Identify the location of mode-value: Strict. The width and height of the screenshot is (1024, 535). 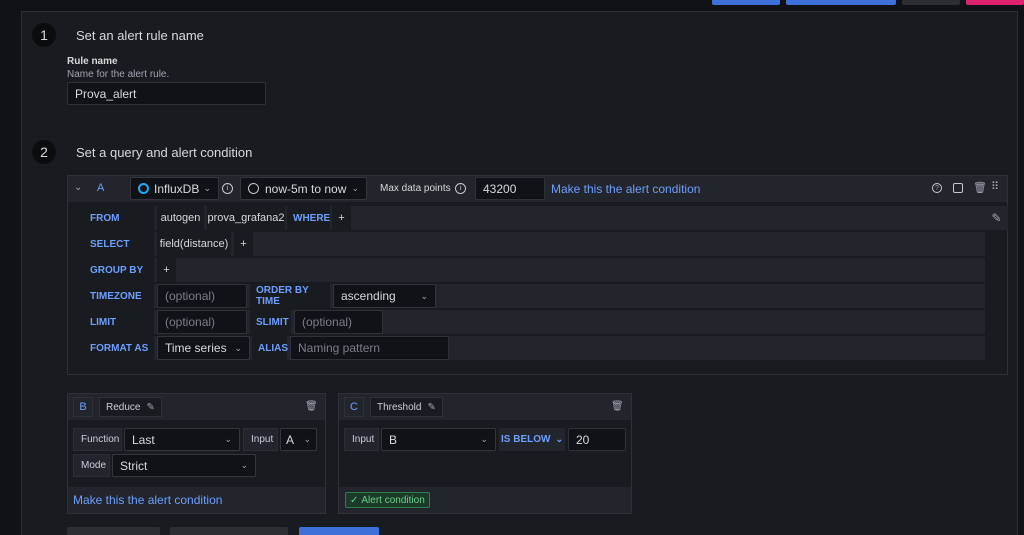
(134, 465).